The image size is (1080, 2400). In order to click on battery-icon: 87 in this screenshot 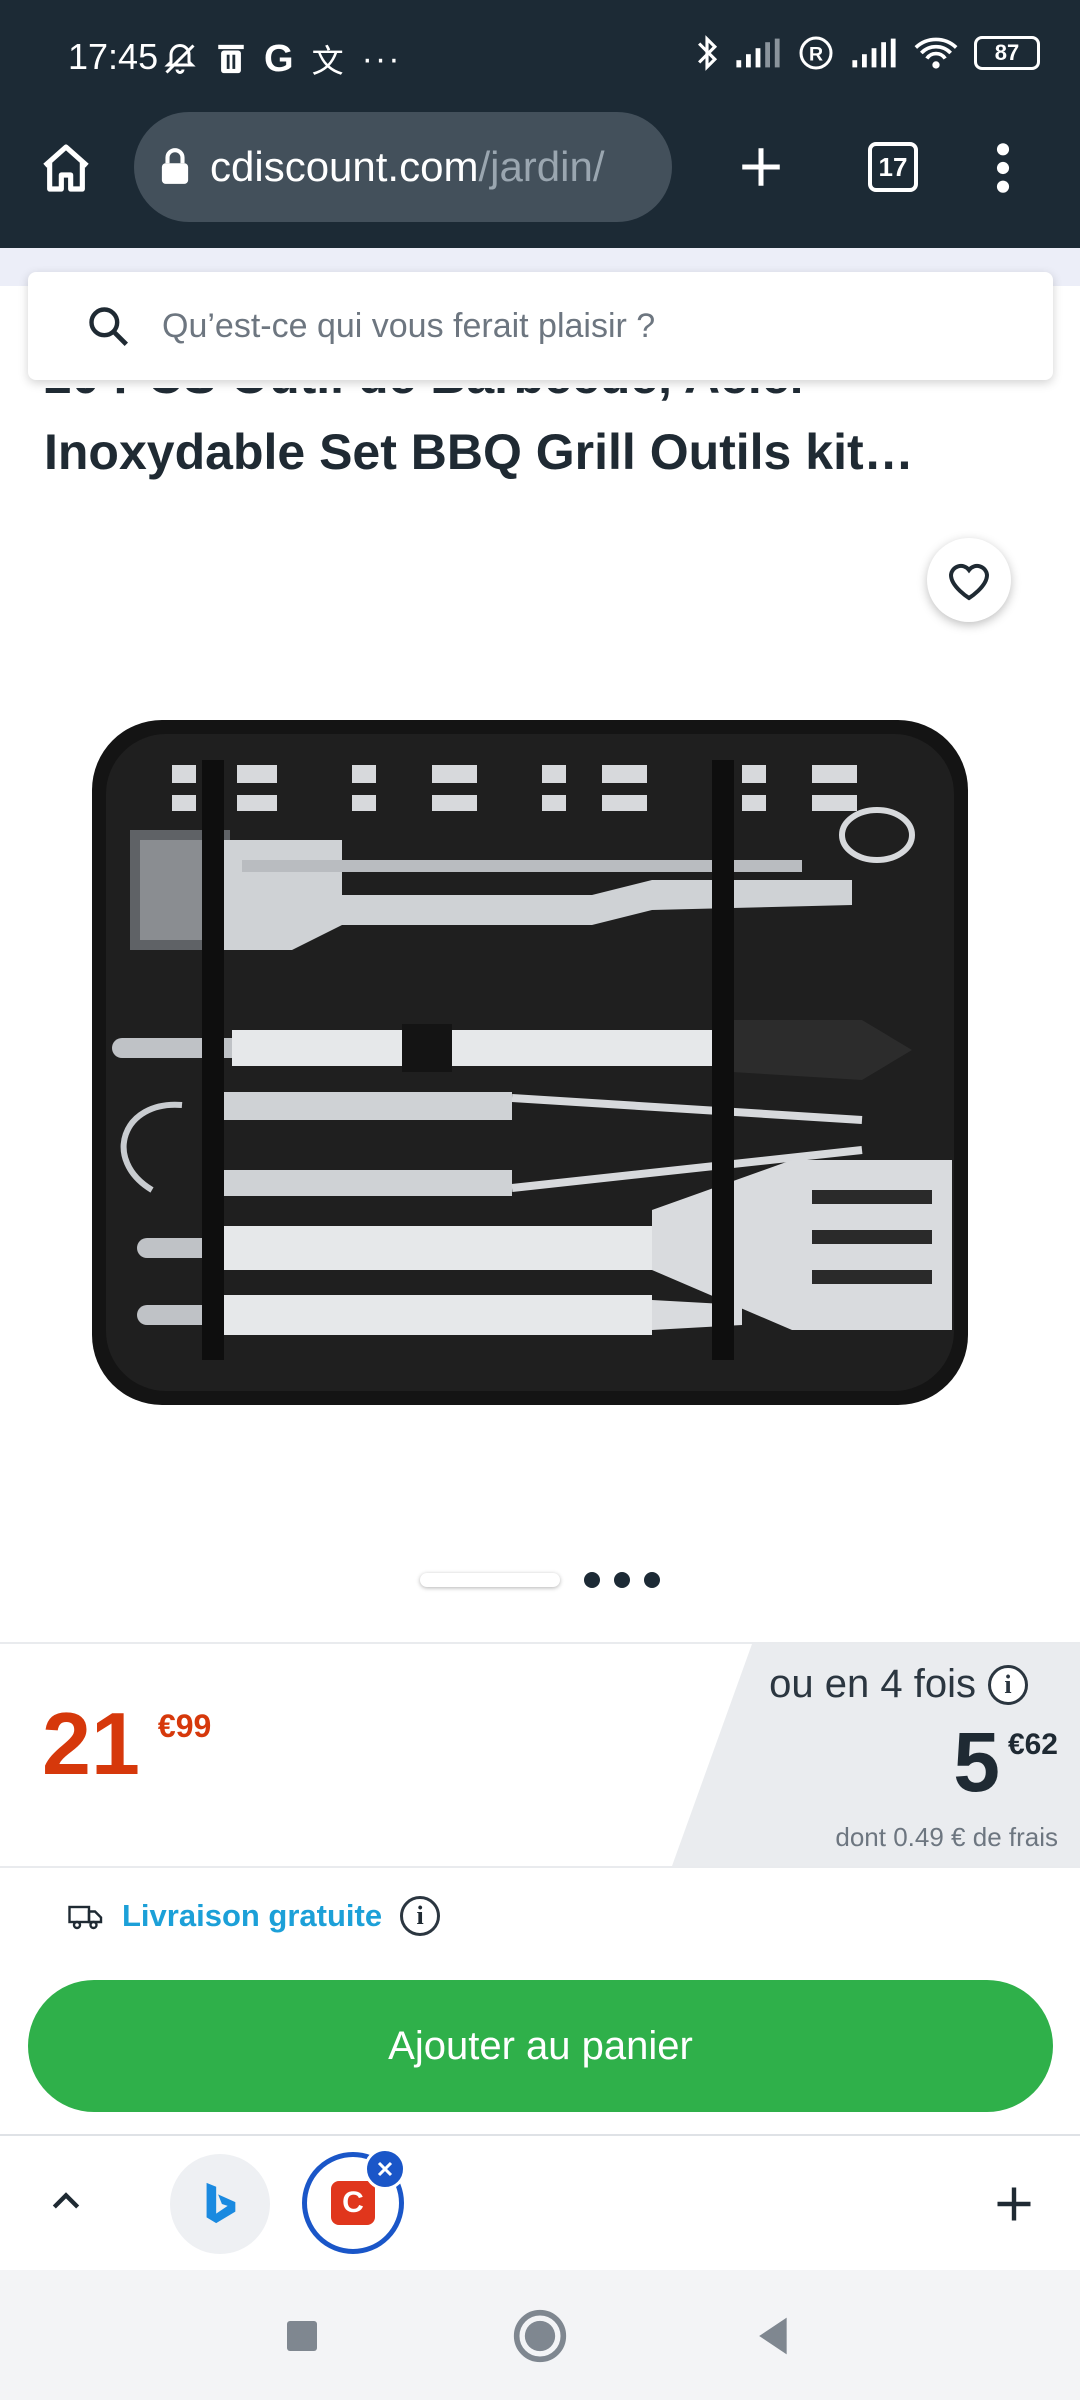, I will do `click(1007, 53)`.